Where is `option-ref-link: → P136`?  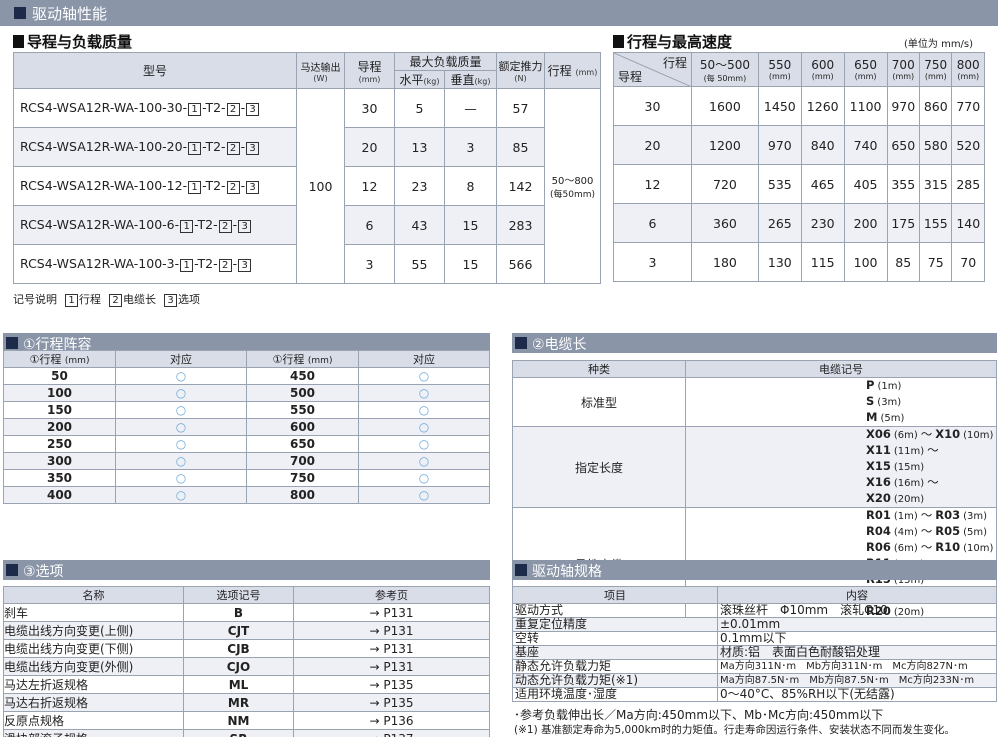
option-ref-link: → P136 is located at coordinates (391, 720).